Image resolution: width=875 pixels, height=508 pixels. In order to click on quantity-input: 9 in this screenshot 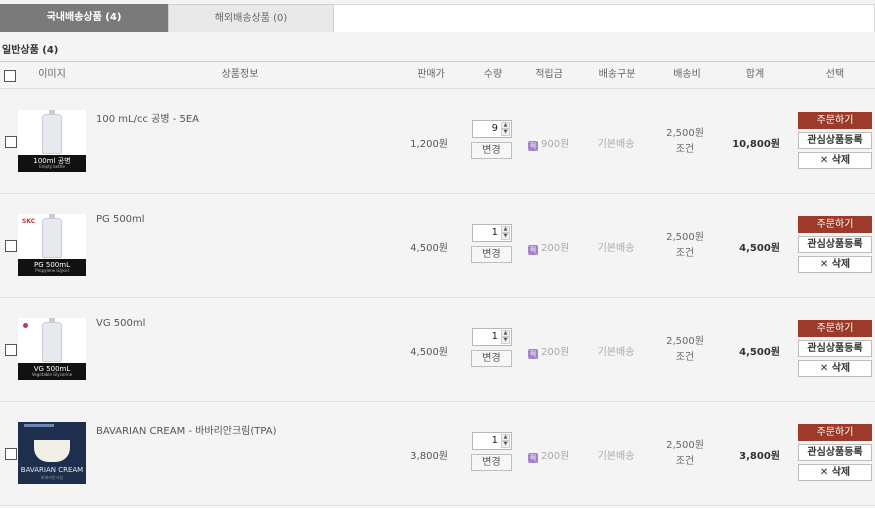, I will do `click(487, 129)`.